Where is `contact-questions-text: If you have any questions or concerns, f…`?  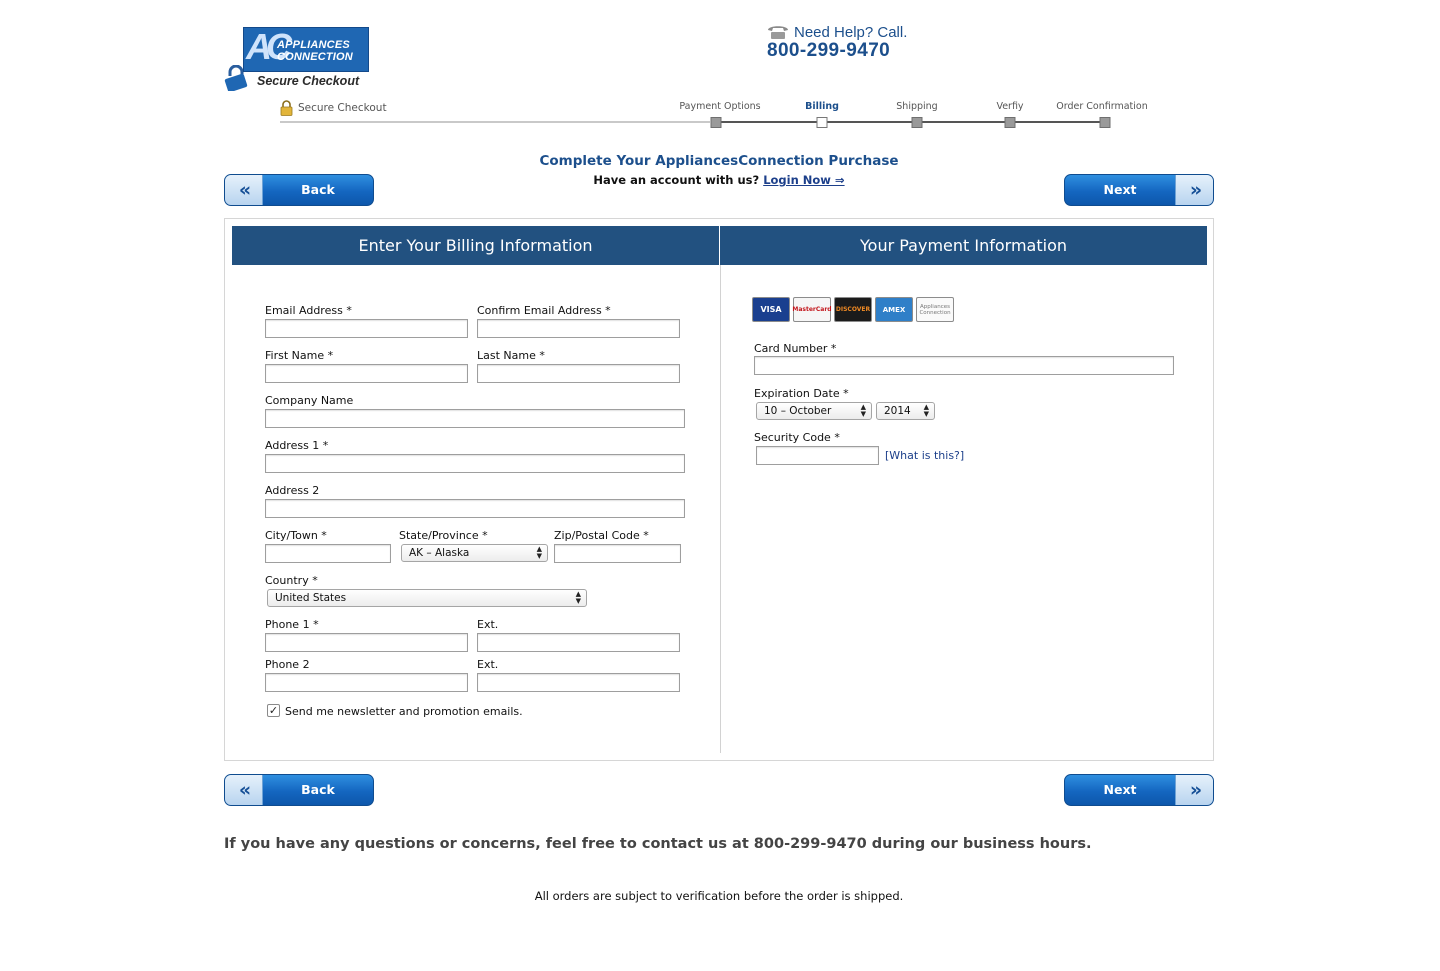
contact-questions-text: If you have any questions or concerns, f… is located at coordinates (658, 844).